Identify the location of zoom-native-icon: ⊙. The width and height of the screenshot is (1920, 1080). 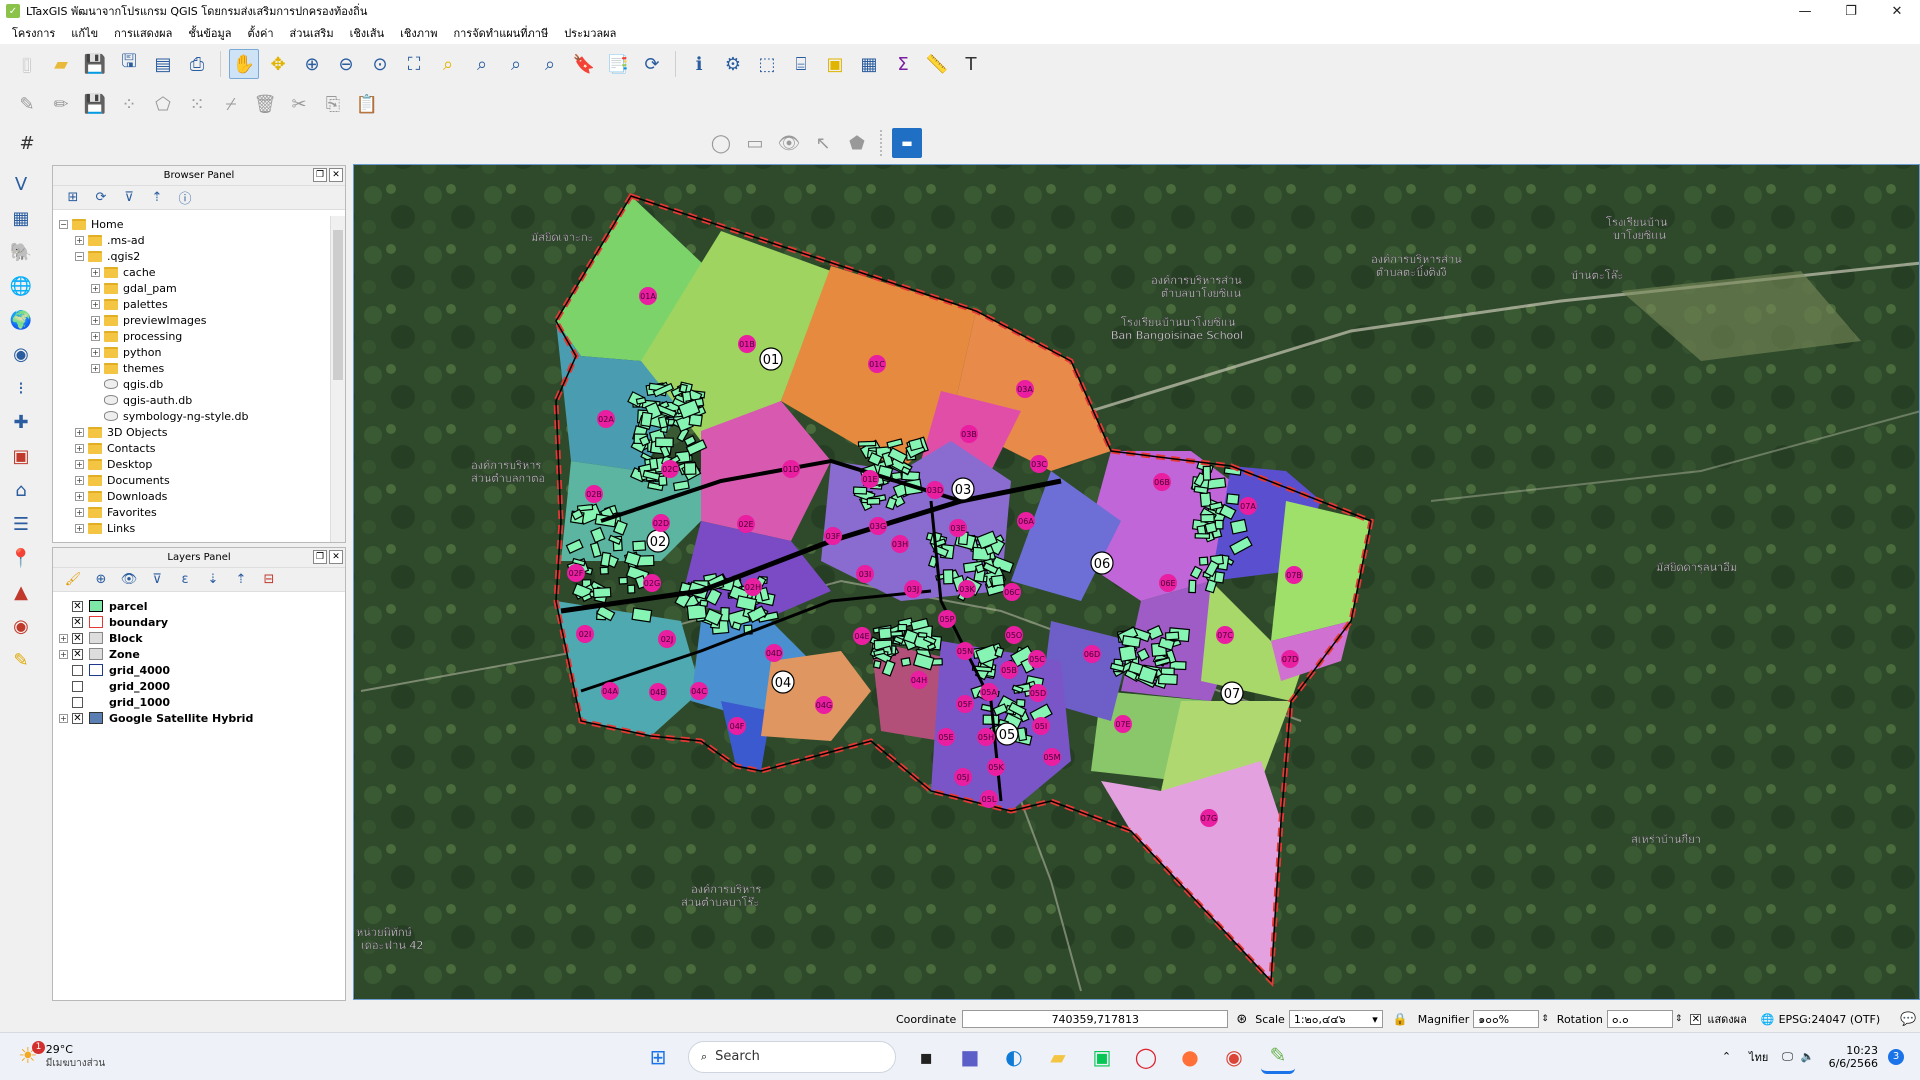
(380, 64).